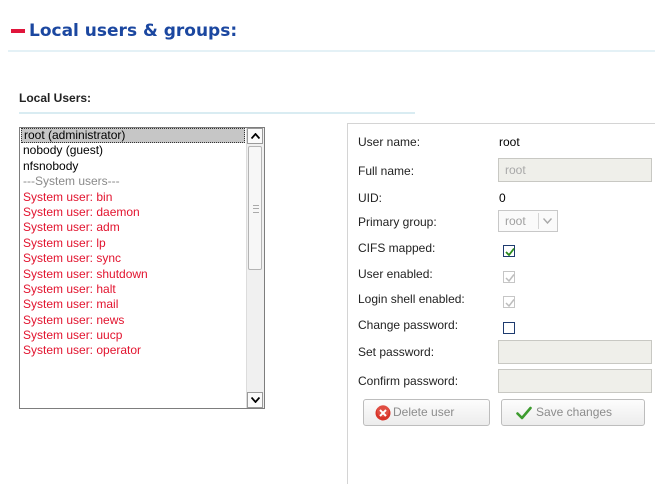 This screenshot has height=484, width=655. I want to click on save-changes-label: Save changes, so click(574, 412).